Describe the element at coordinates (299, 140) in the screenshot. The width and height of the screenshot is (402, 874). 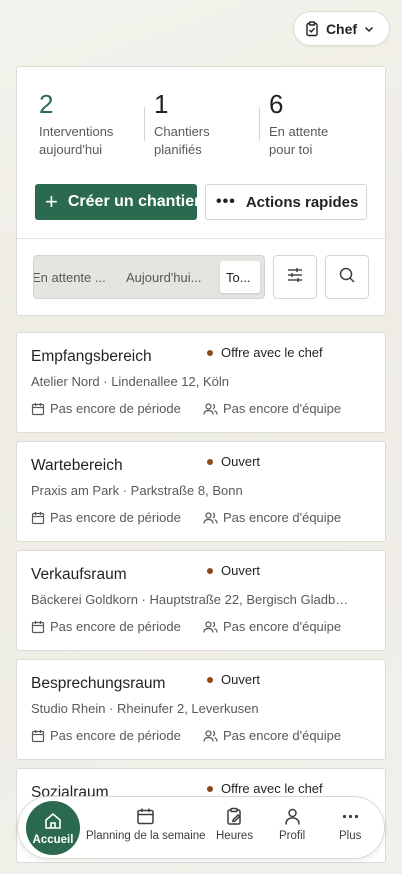
I see `stat-label: En attente pour toi` at that location.